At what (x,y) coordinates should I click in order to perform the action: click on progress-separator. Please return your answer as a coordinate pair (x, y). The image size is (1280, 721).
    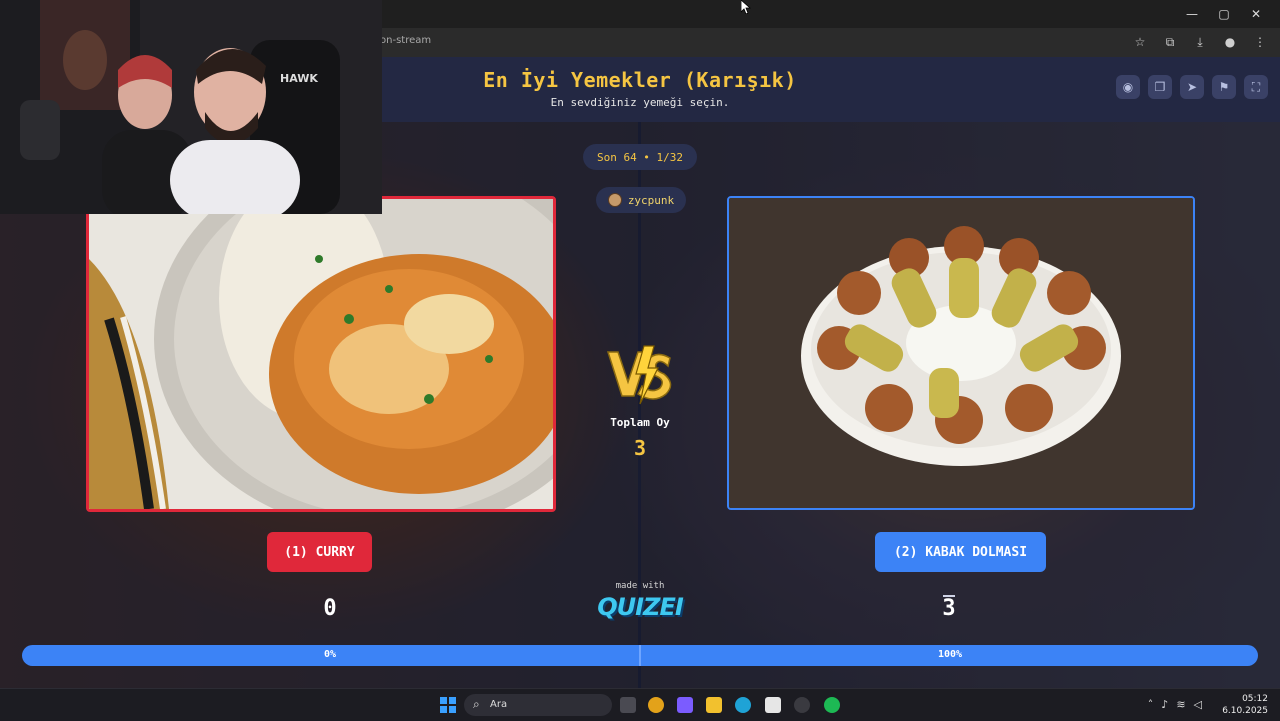
    Looking at the image, I should click on (640, 655).